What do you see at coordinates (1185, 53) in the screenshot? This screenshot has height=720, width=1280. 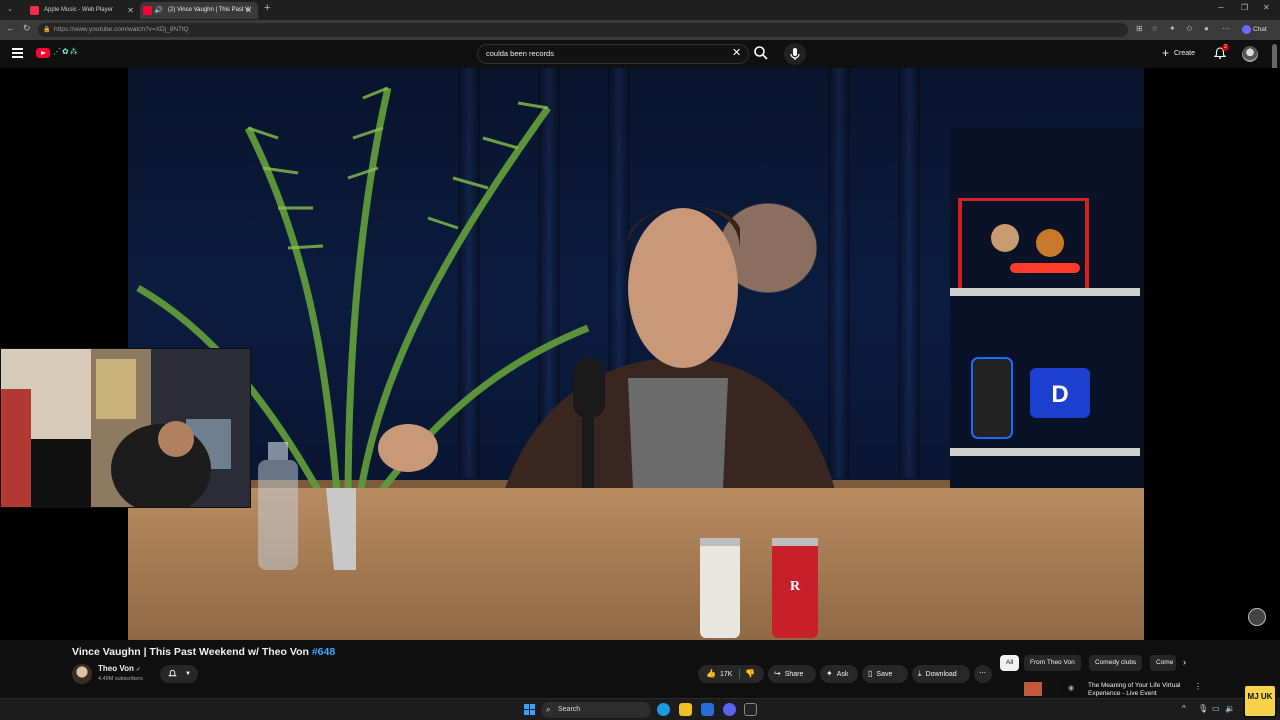 I see `create-label: Create` at bounding box center [1185, 53].